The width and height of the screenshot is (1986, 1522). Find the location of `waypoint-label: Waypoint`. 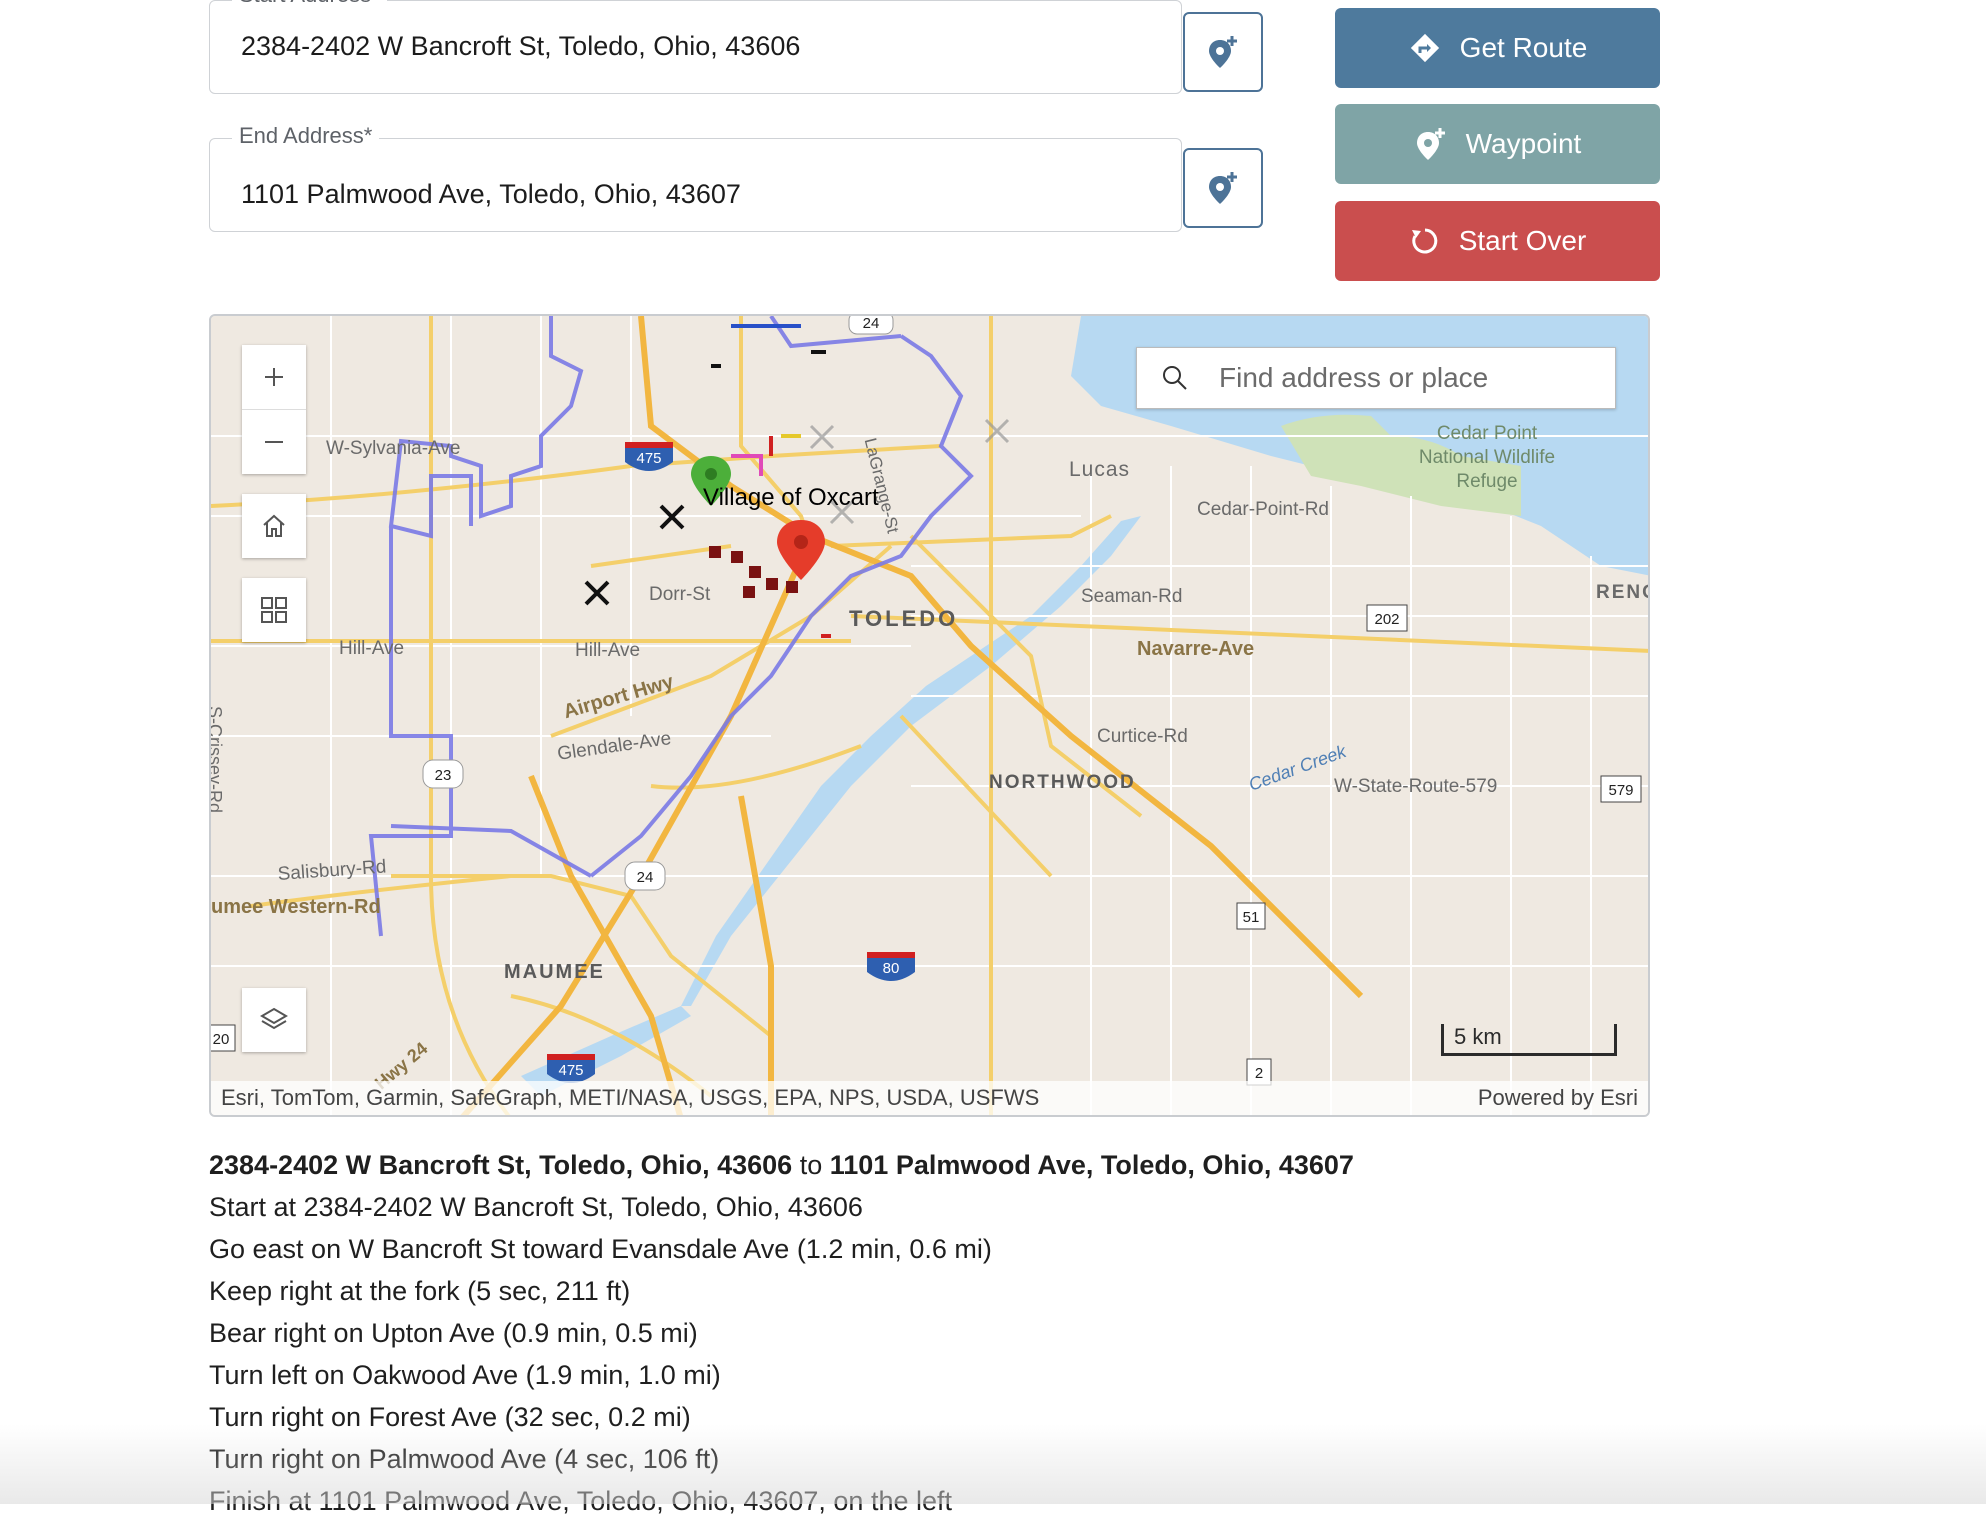

waypoint-label: Waypoint is located at coordinates (1523, 143).